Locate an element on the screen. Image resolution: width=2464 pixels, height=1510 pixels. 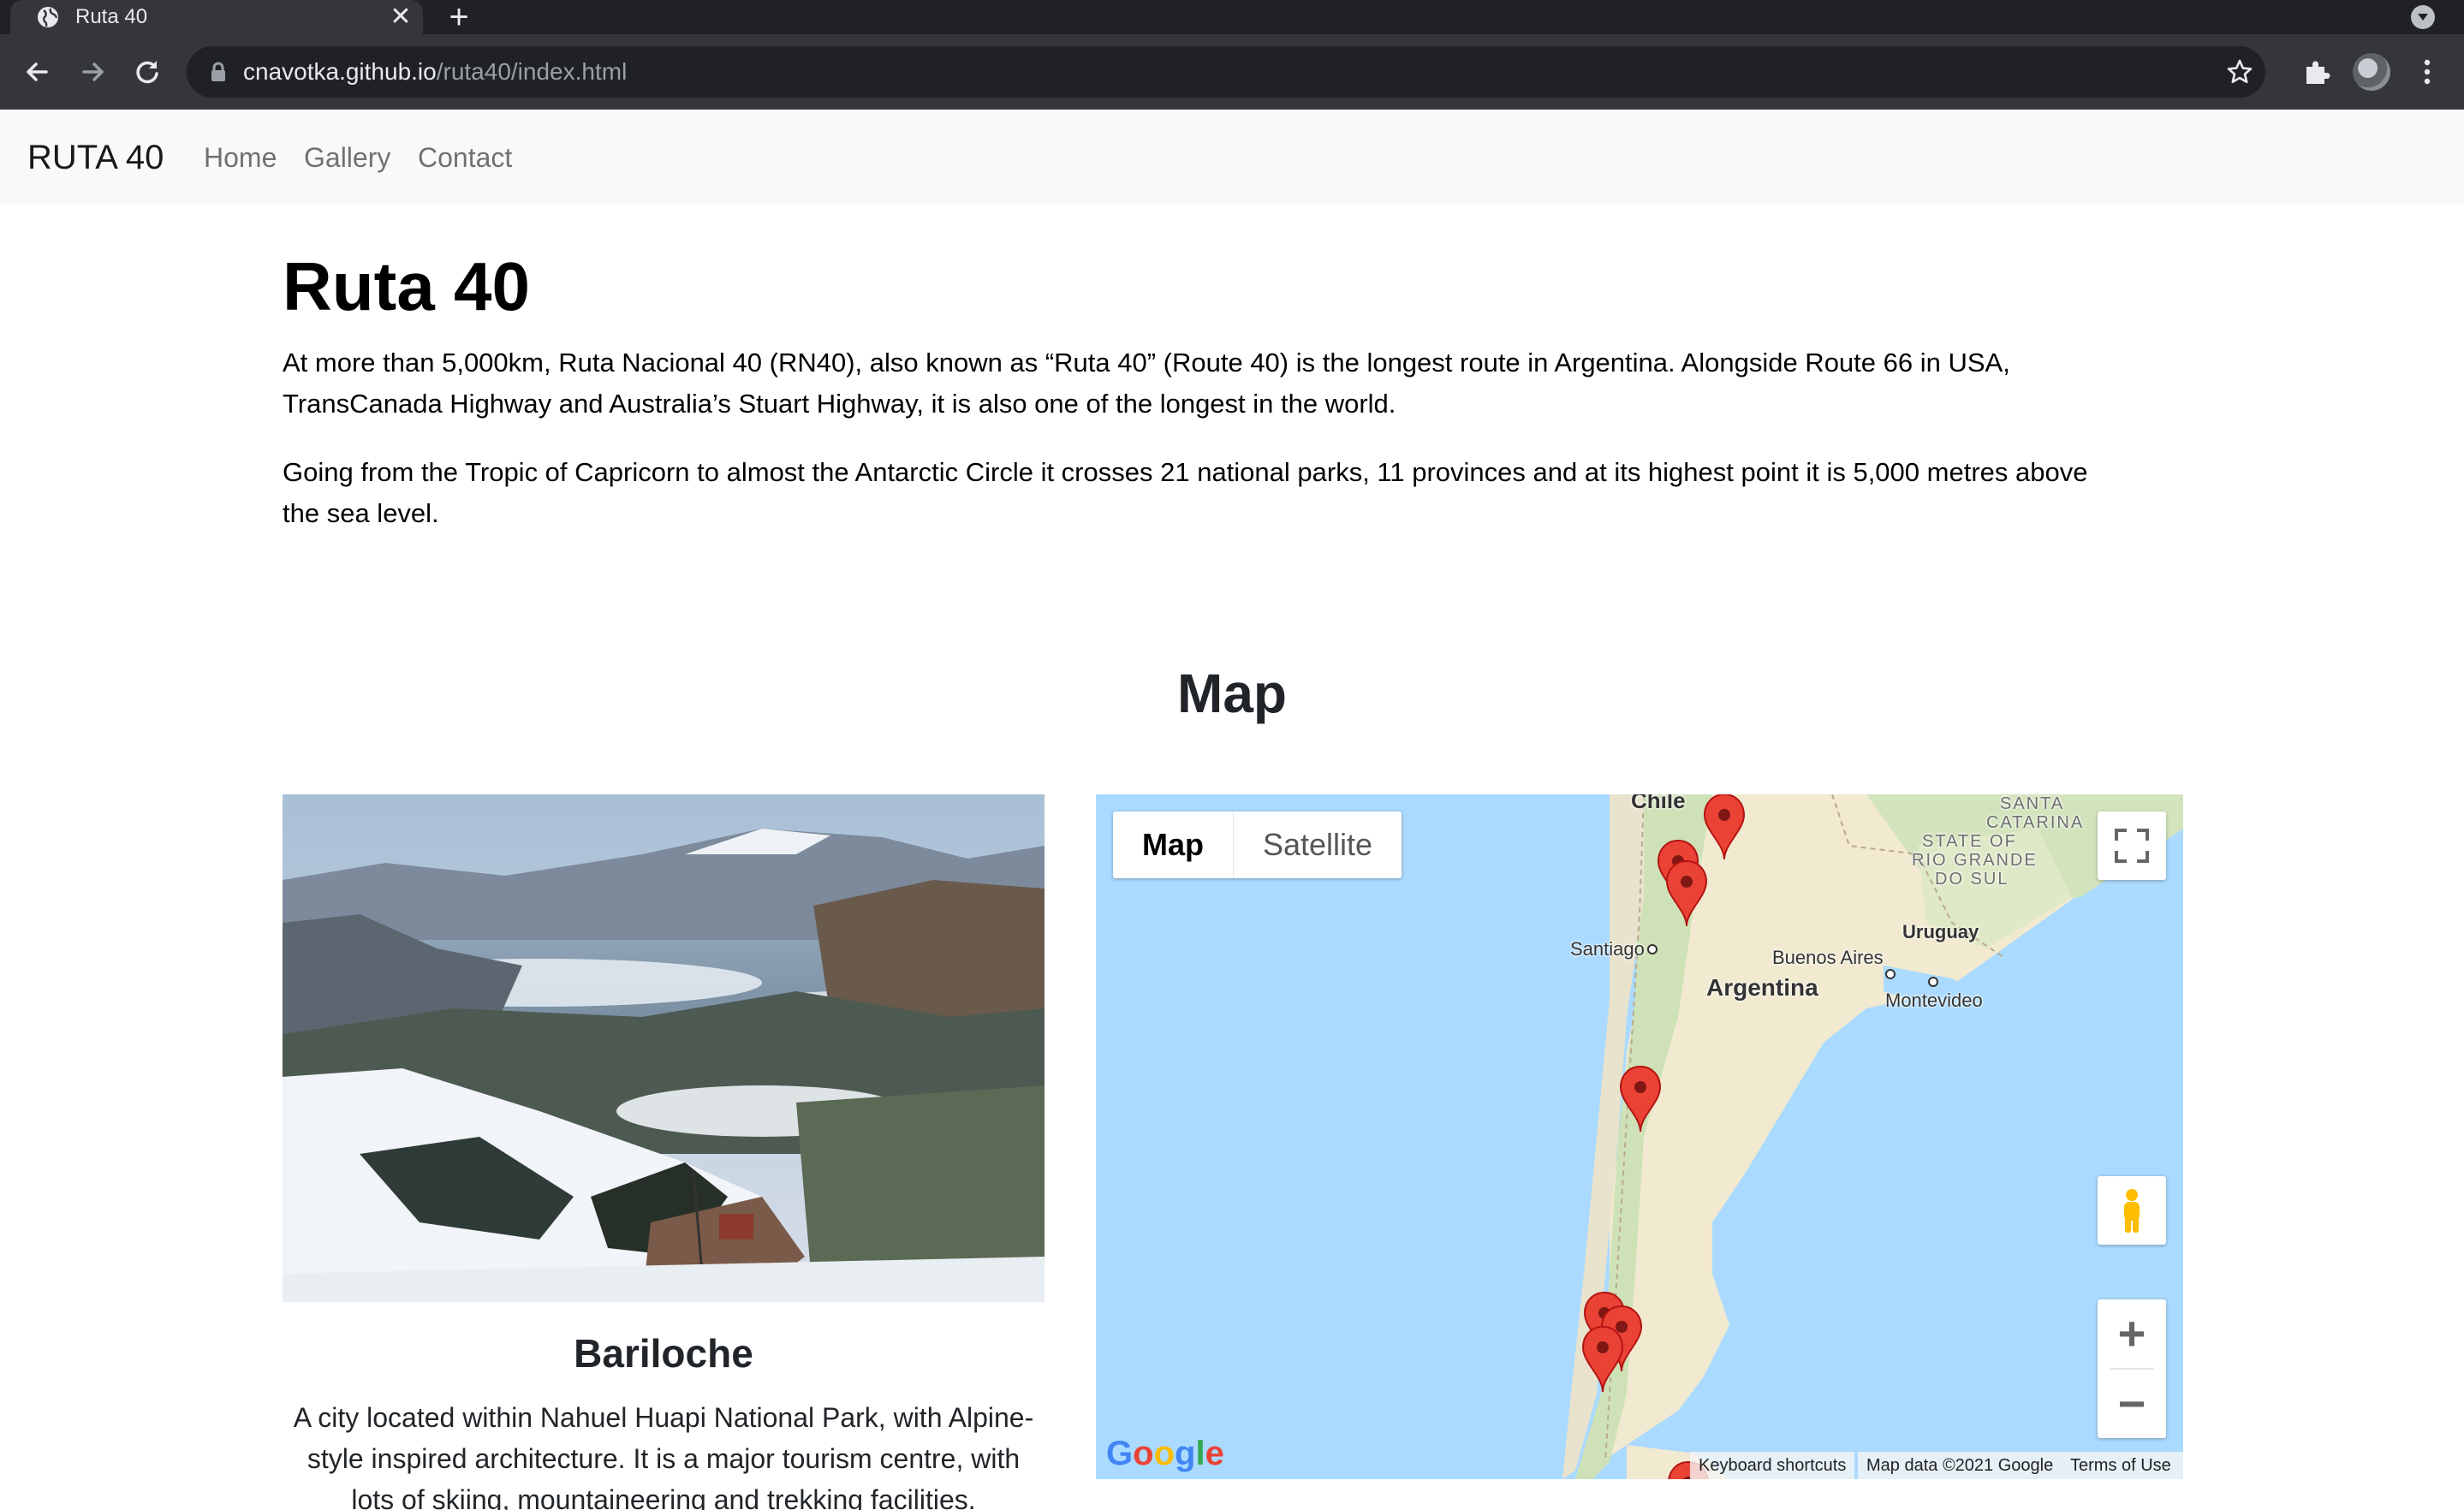
tab-title: Ruta 40 is located at coordinates (112, 16).